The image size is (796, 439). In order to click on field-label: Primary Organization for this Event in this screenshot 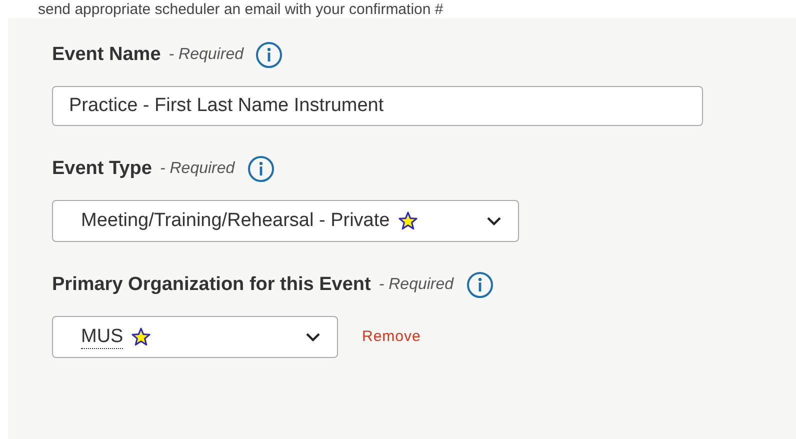, I will do `click(211, 284)`.